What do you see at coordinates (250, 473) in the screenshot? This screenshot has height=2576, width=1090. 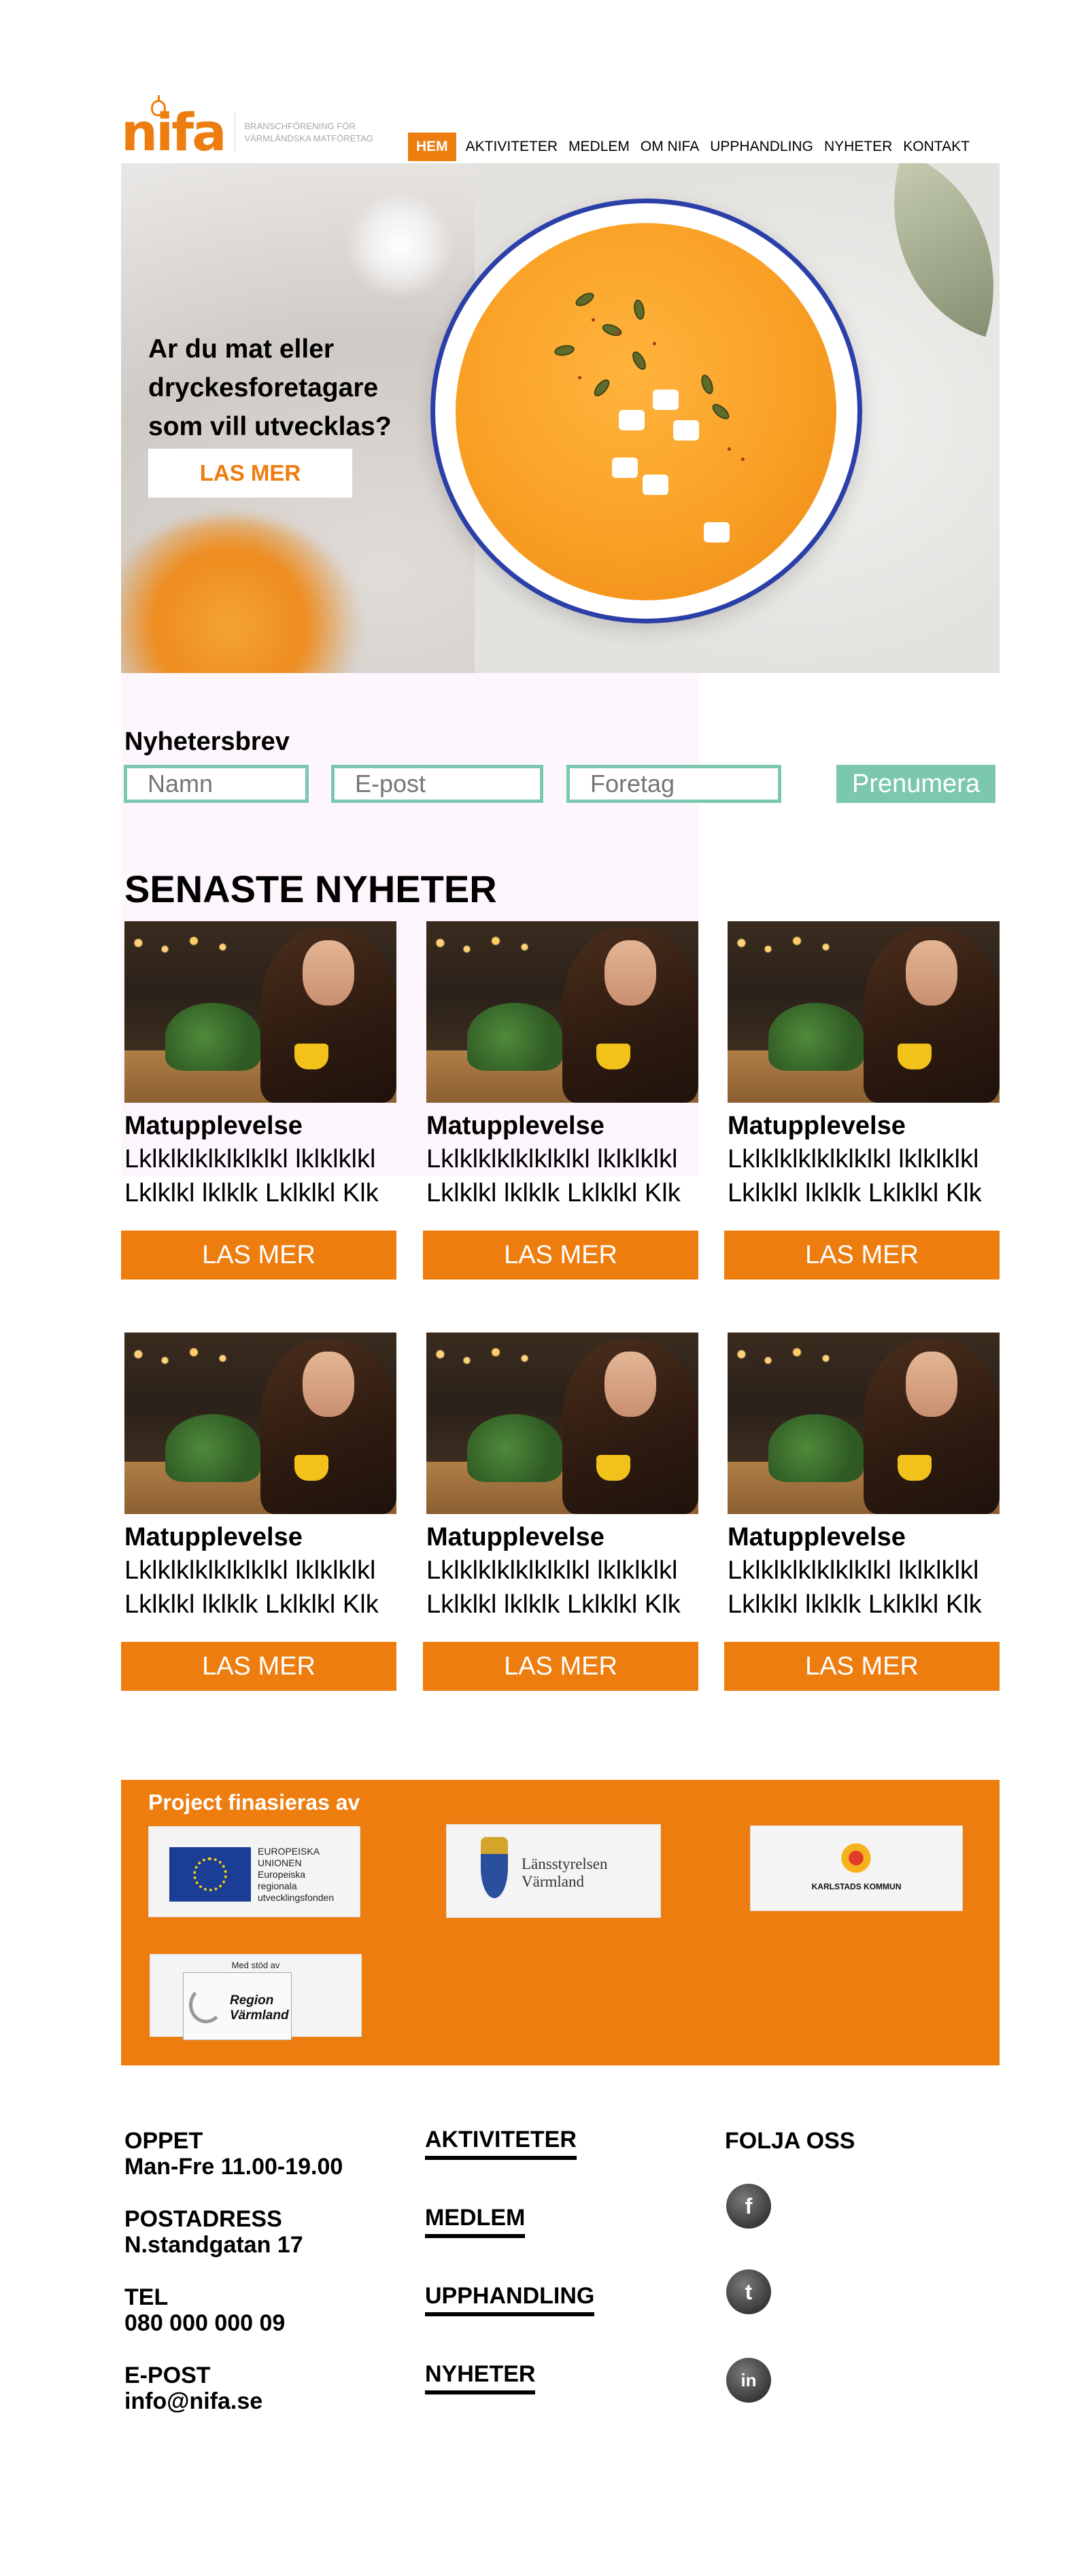 I see `hero-read-more-button: LAS MER` at bounding box center [250, 473].